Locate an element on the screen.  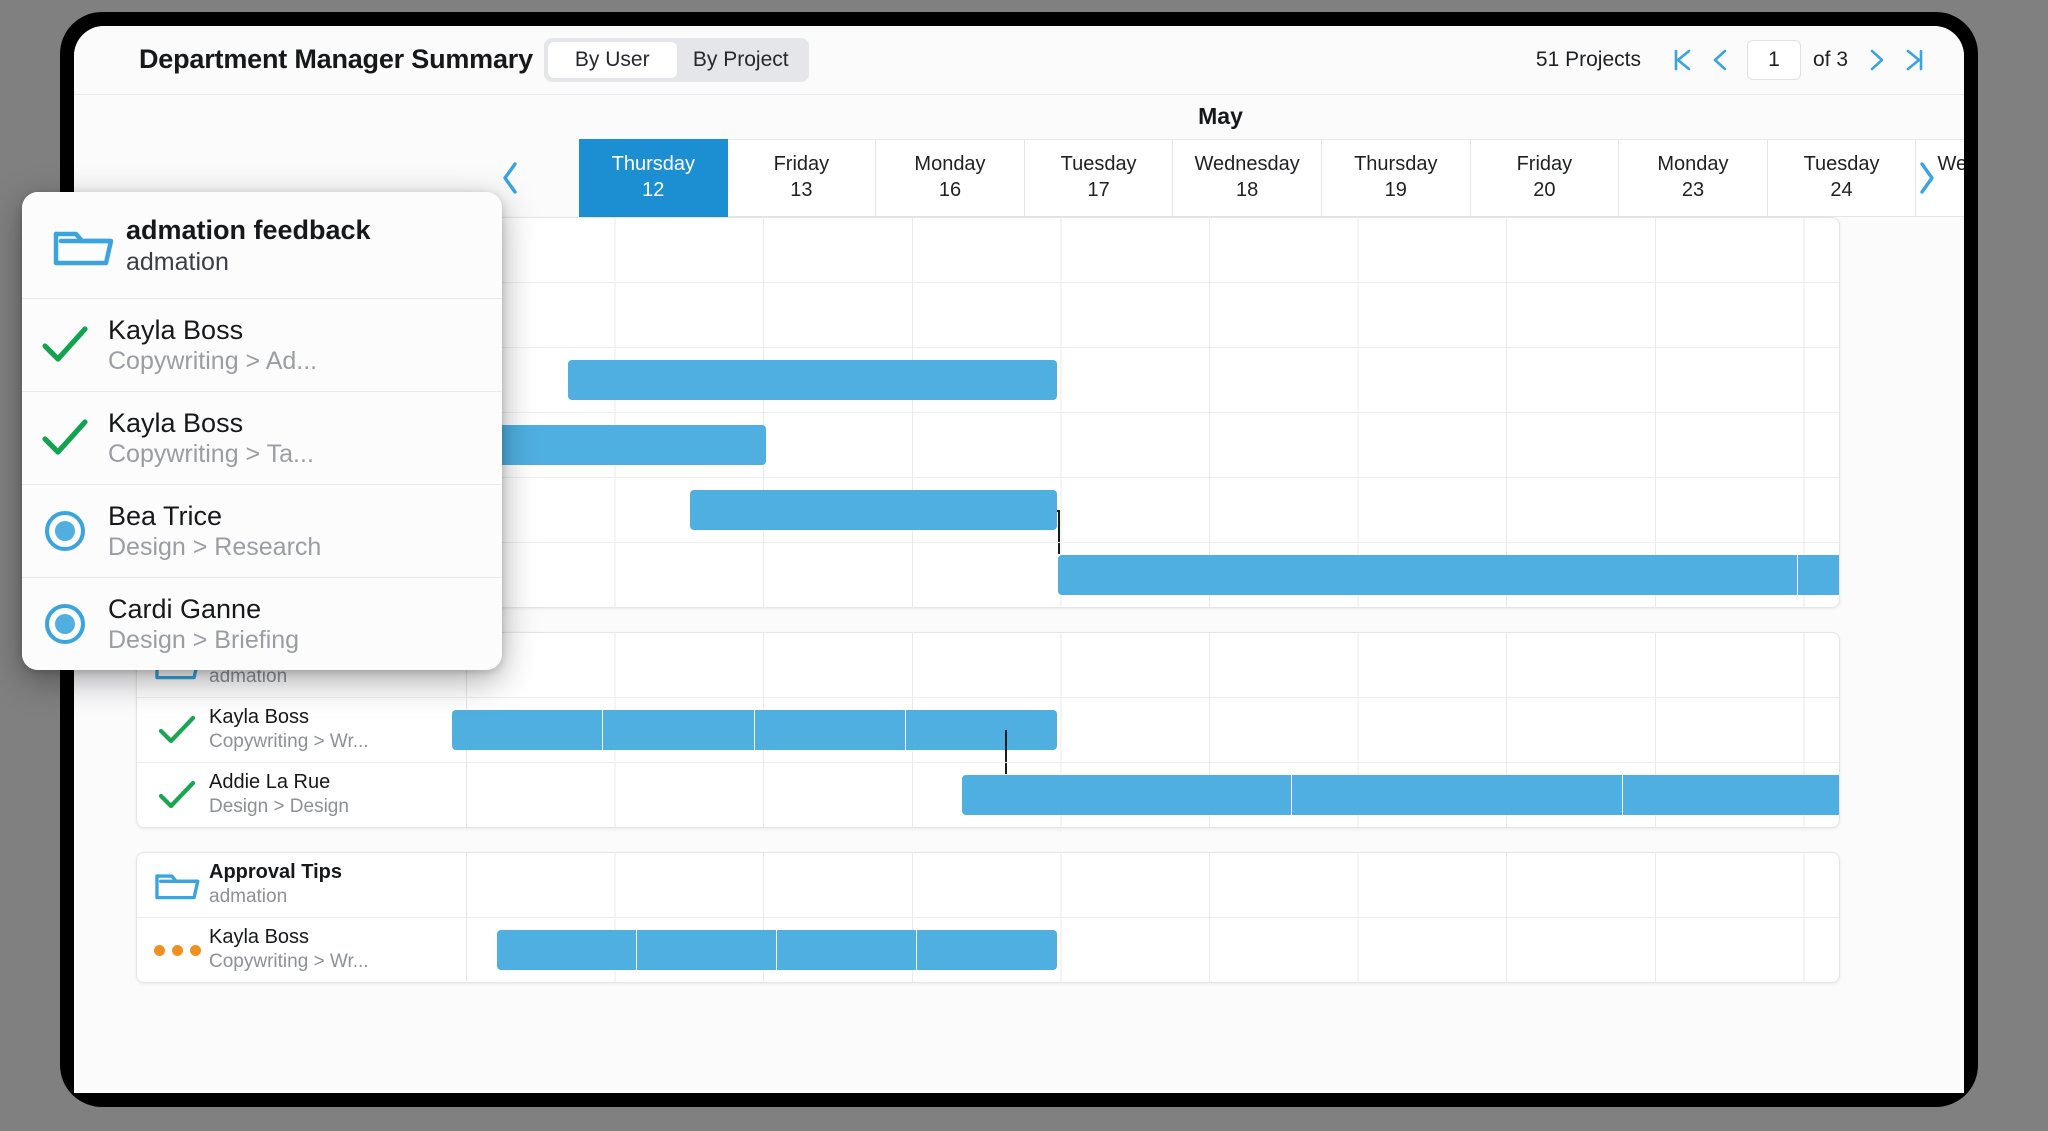
date-num: 24 is located at coordinates (1841, 190).